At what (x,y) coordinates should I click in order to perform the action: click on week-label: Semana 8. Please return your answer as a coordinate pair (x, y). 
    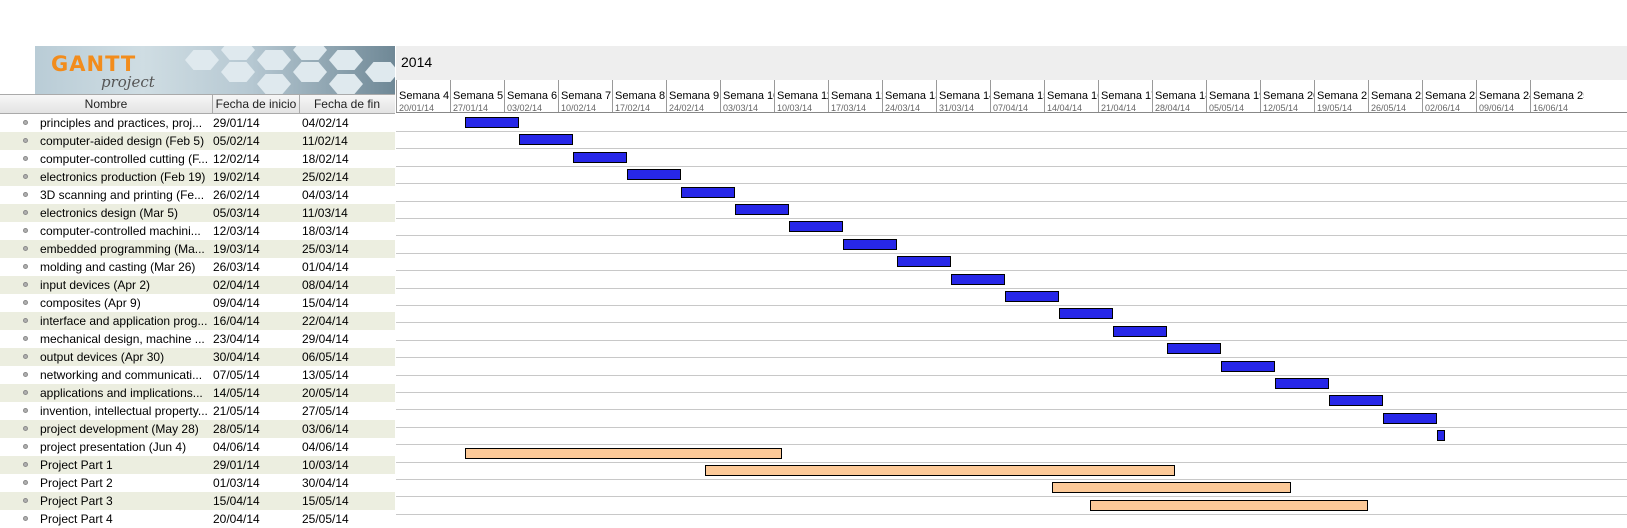
    Looking at the image, I should click on (640, 96).